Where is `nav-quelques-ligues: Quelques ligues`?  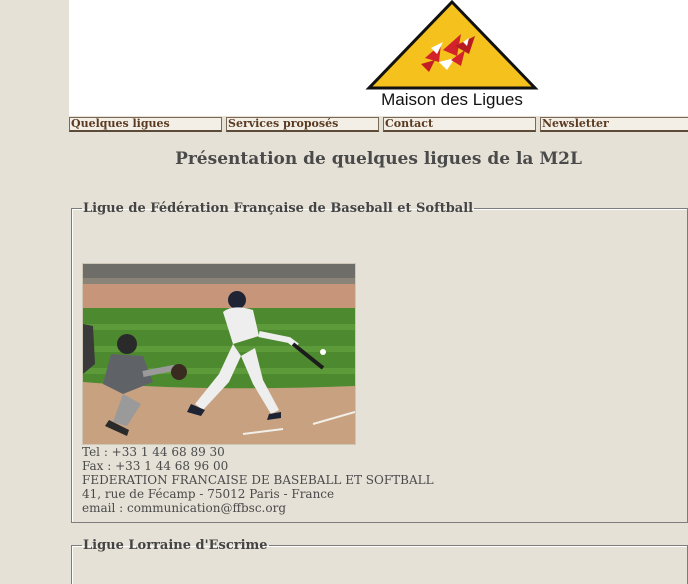
nav-quelques-ligues: Quelques ligues is located at coordinates (145, 124).